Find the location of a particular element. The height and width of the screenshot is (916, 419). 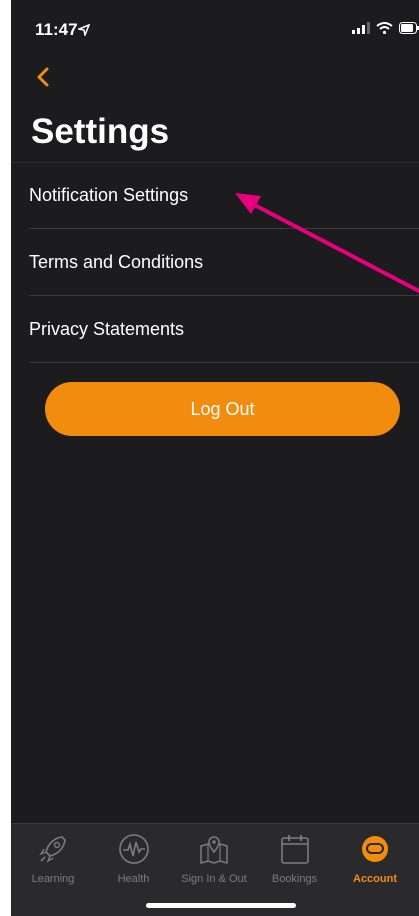

tab-health: Health is located at coordinates (134, 854).